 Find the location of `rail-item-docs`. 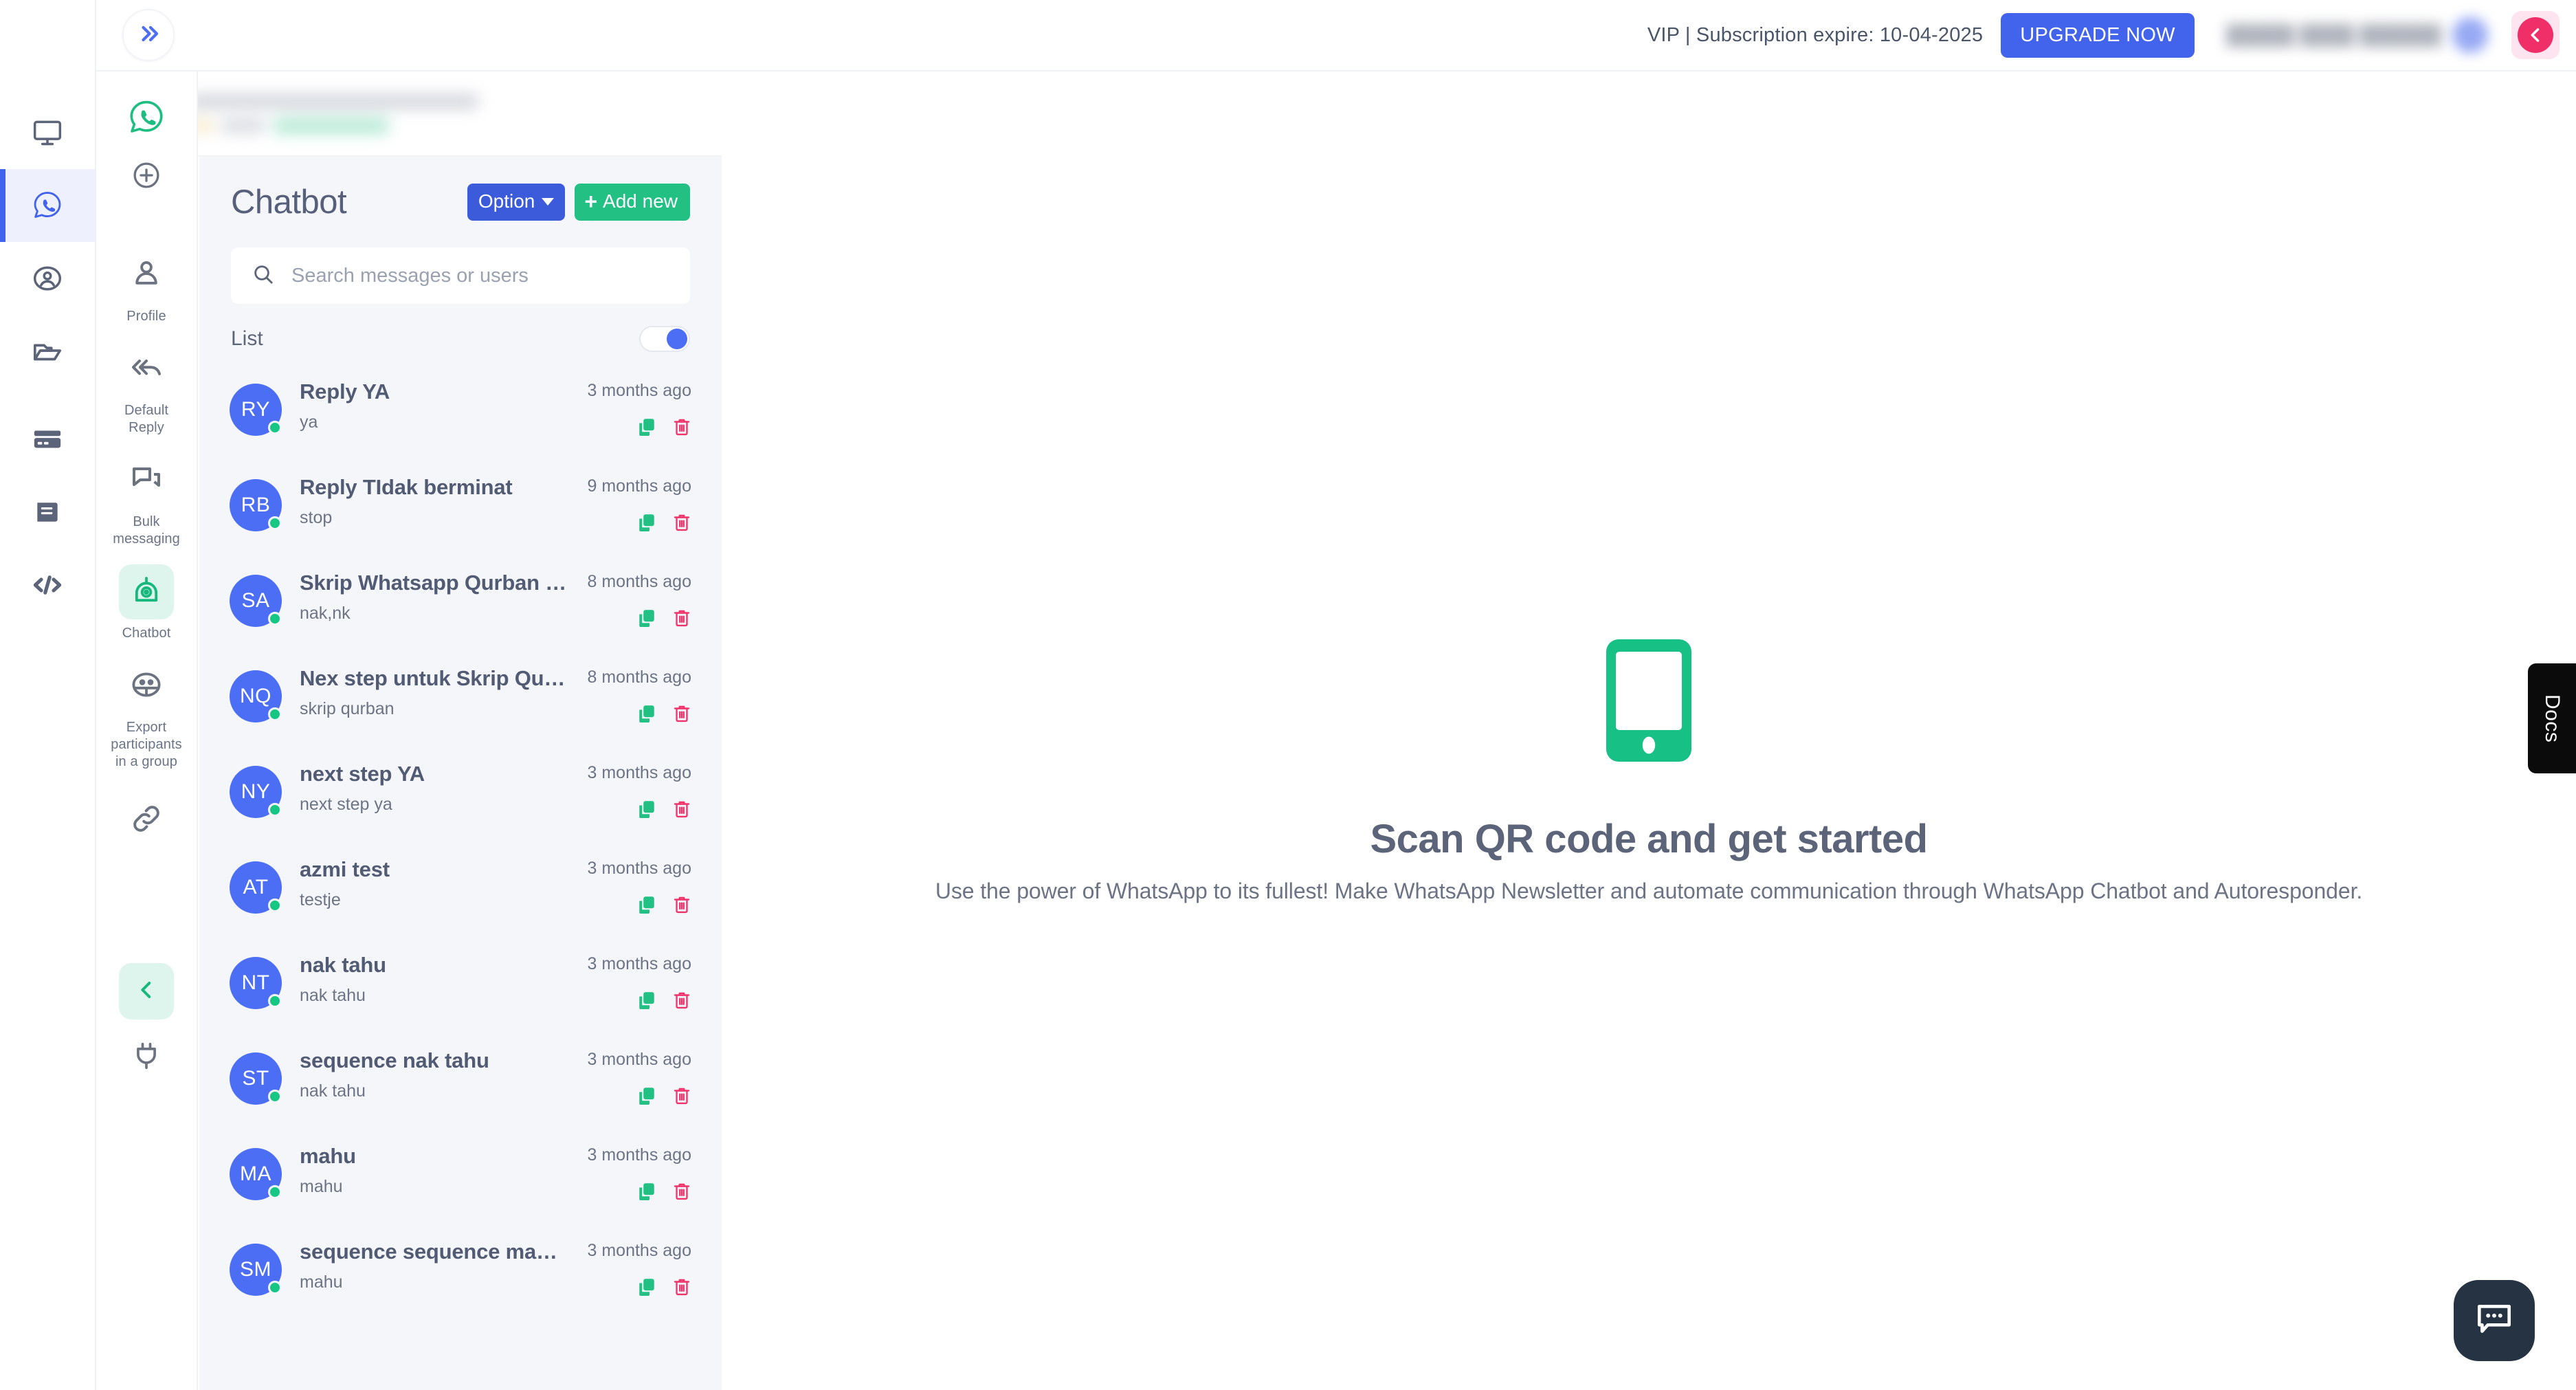

rail-item-docs is located at coordinates (48, 512).